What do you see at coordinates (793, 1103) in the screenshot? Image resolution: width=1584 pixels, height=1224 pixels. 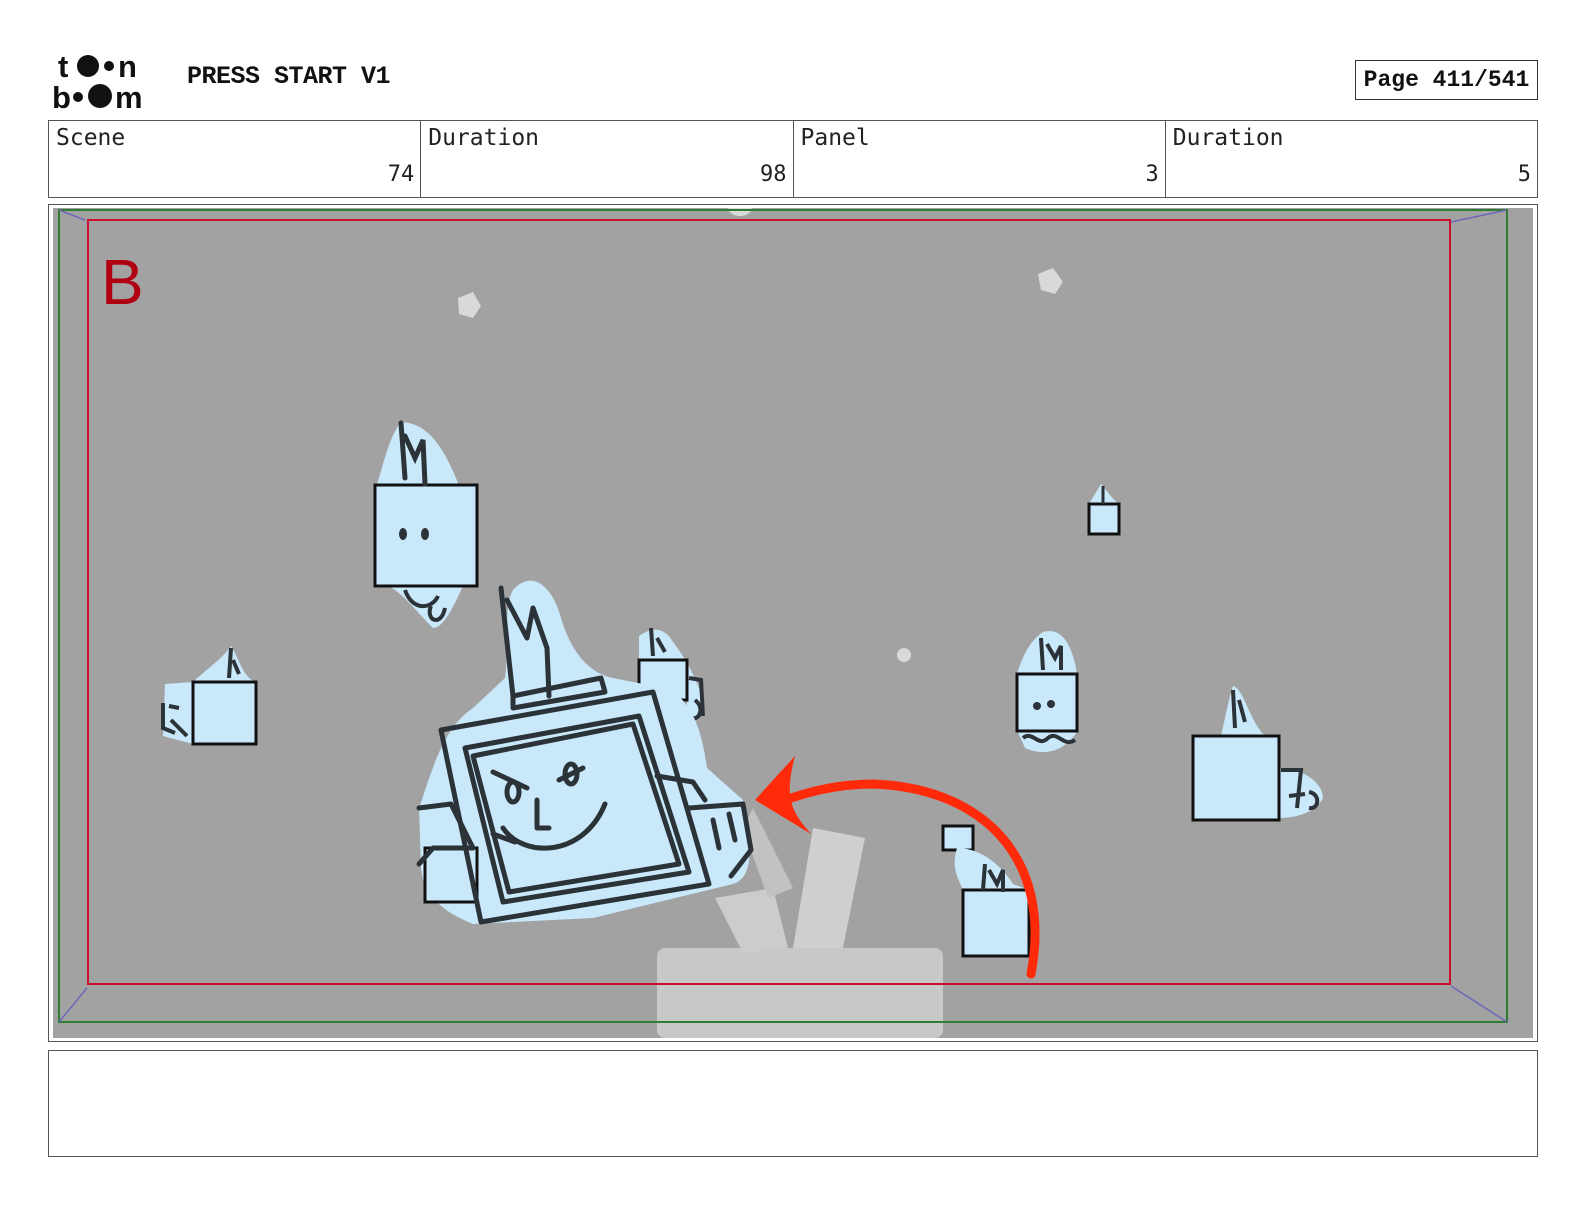 I see `caption-box` at bounding box center [793, 1103].